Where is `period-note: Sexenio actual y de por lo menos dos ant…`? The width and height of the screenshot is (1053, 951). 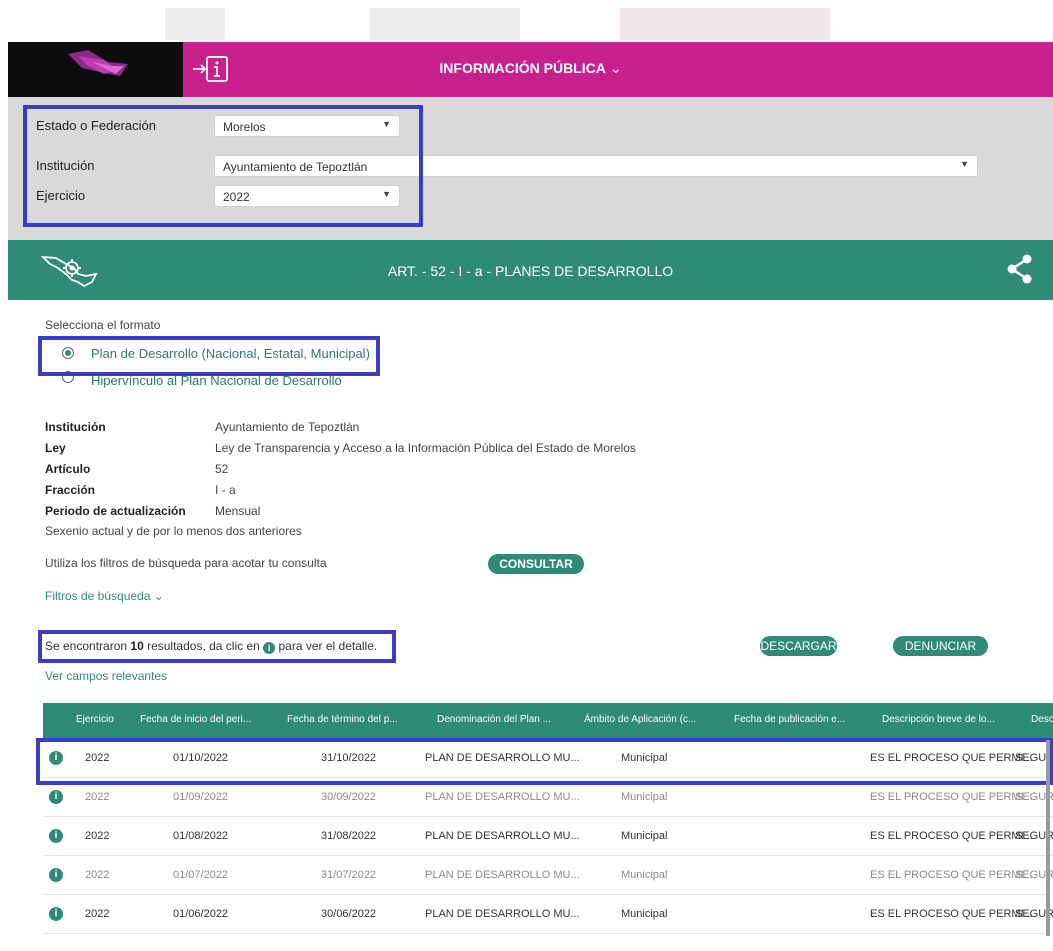 period-note: Sexenio actual y de por lo menos dos ant… is located at coordinates (173, 531).